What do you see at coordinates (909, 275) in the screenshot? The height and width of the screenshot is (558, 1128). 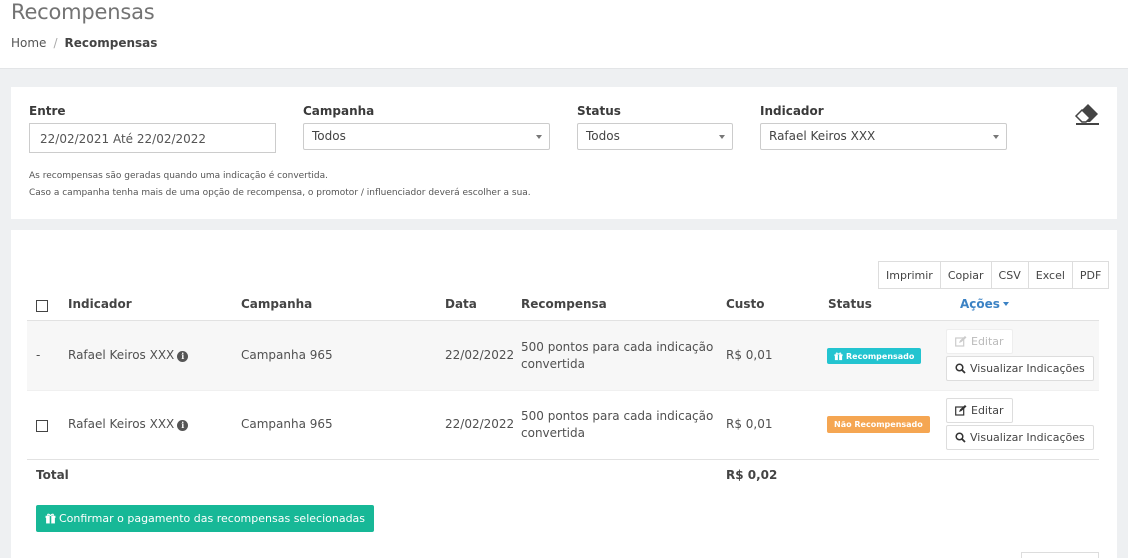 I see `print-button: Imprimir` at bounding box center [909, 275].